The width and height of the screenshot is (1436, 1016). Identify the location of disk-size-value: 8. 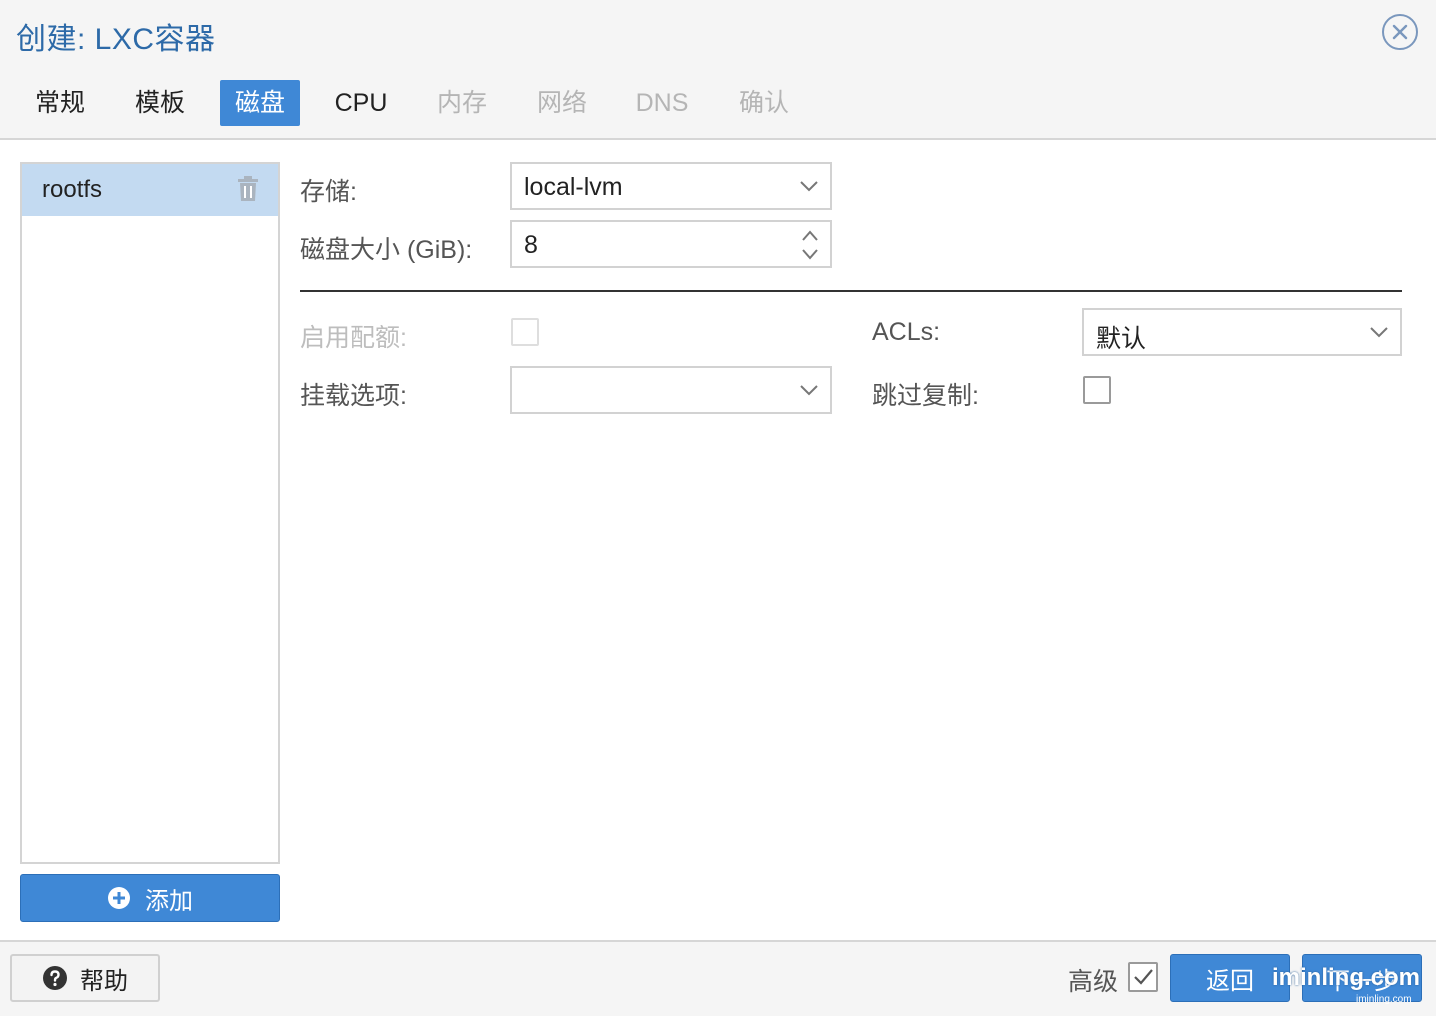
(531, 245).